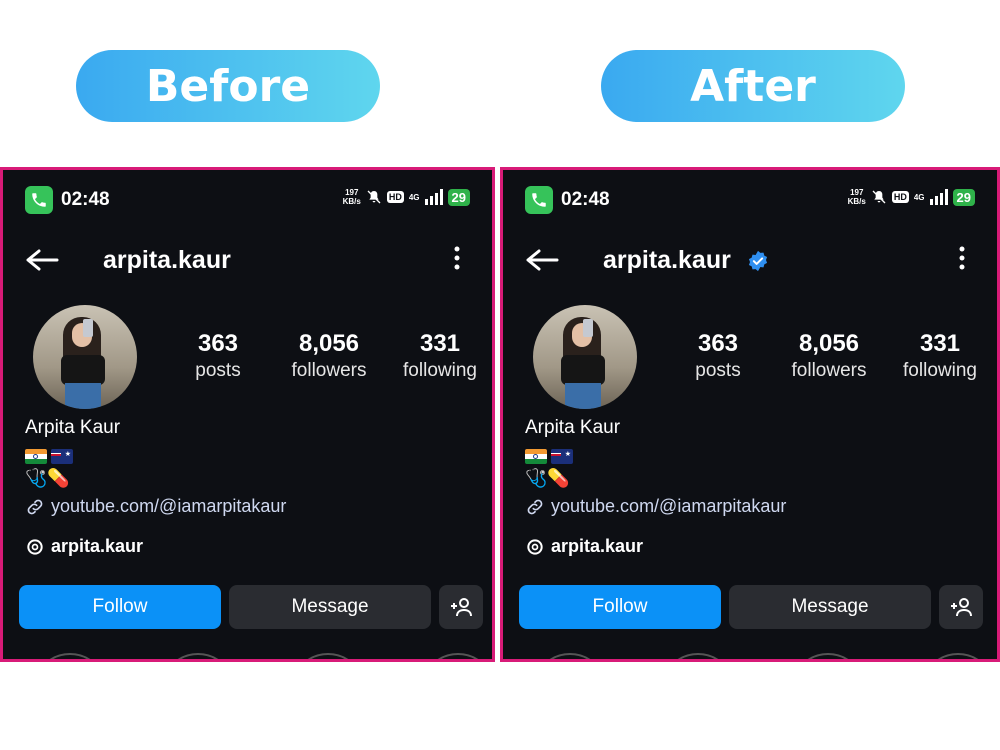  What do you see at coordinates (753, 86) in the screenshot?
I see `after-label: After` at bounding box center [753, 86].